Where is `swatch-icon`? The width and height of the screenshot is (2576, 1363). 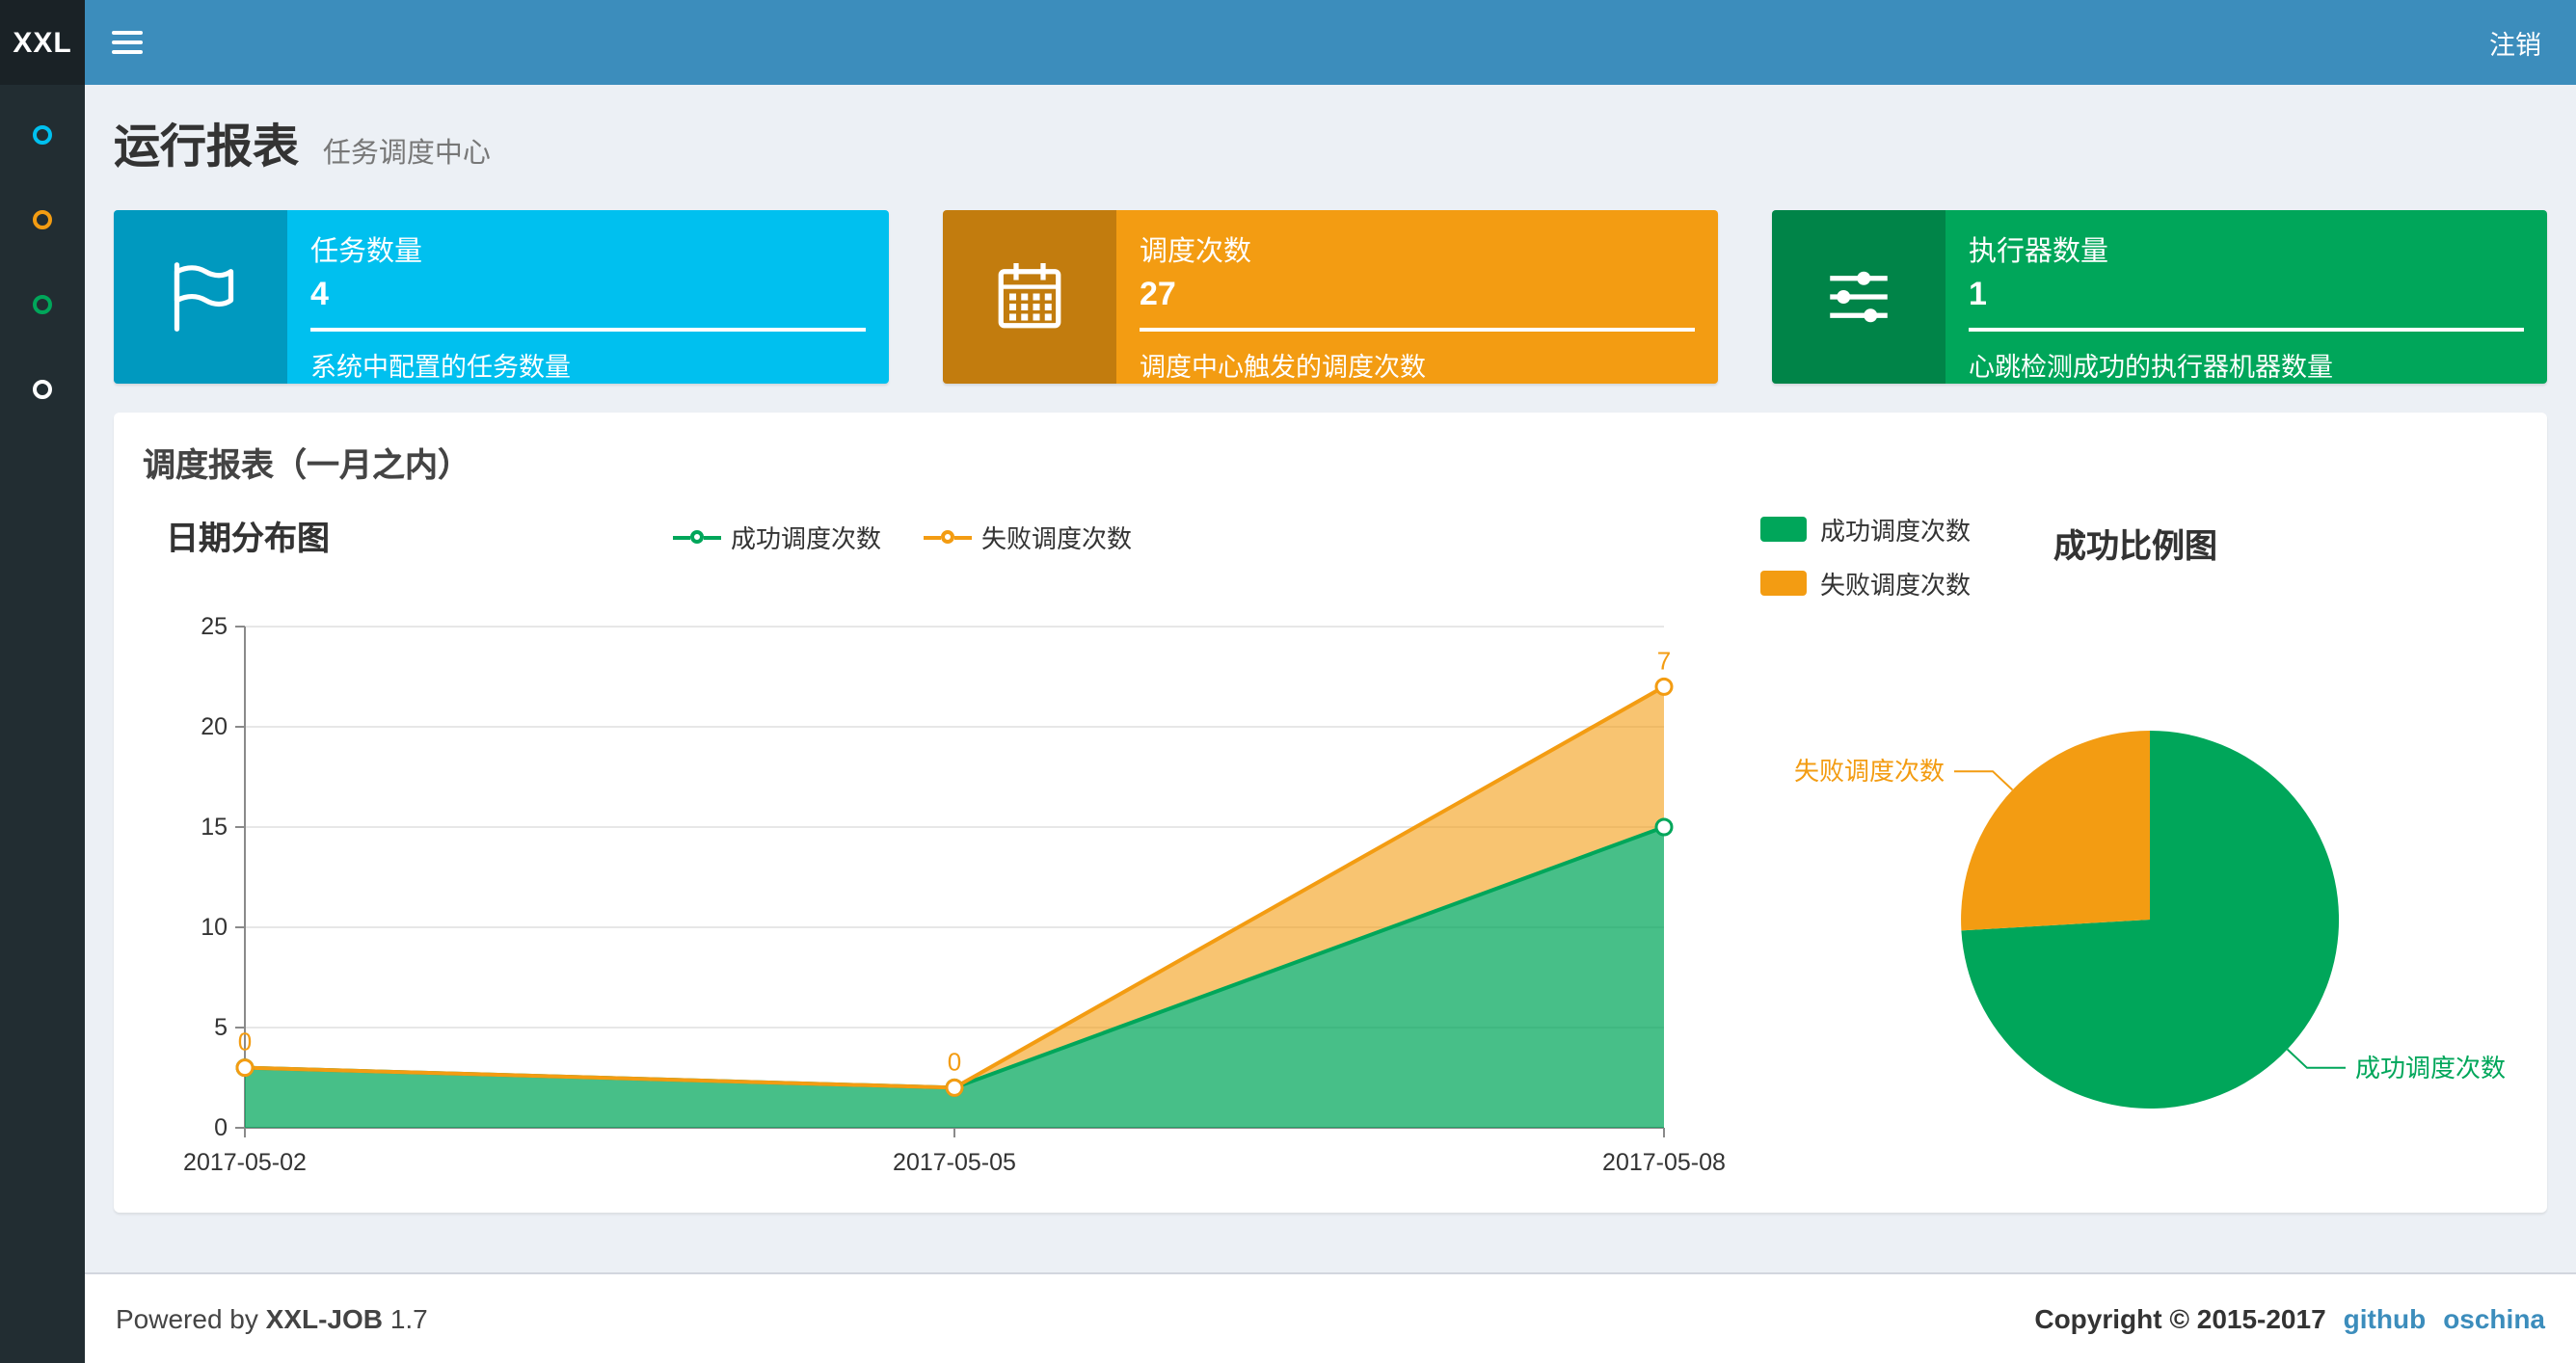
swatch-icon is located at coordinates (1784, 529).